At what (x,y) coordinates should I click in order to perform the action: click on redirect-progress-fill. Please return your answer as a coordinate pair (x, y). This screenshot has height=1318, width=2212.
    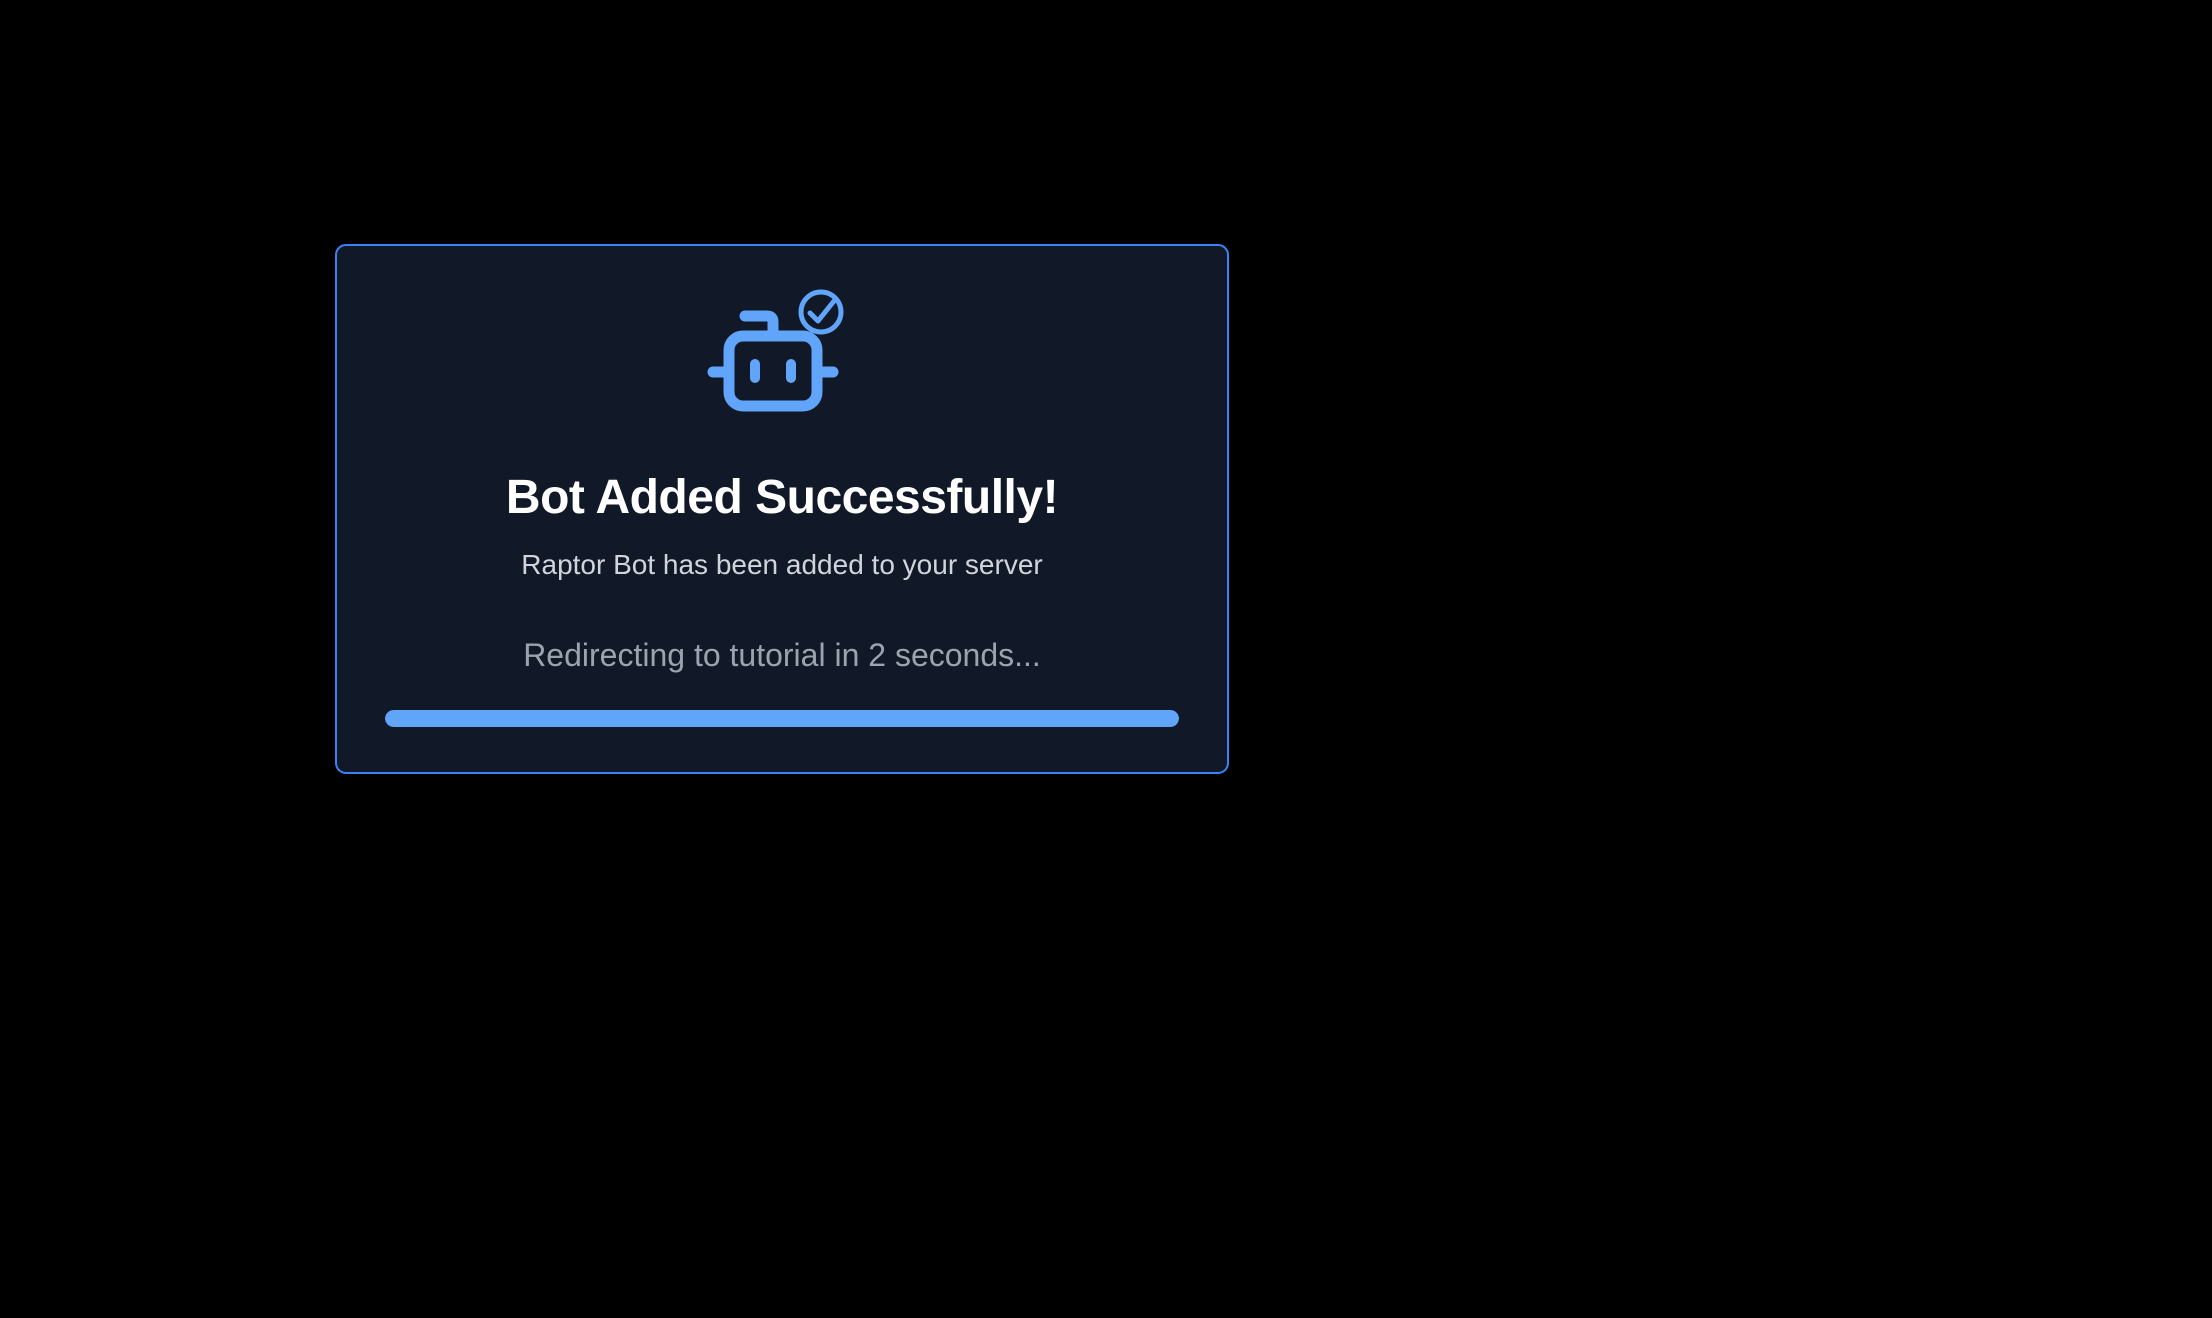
    Looking at the image, I should click on (782, 718).